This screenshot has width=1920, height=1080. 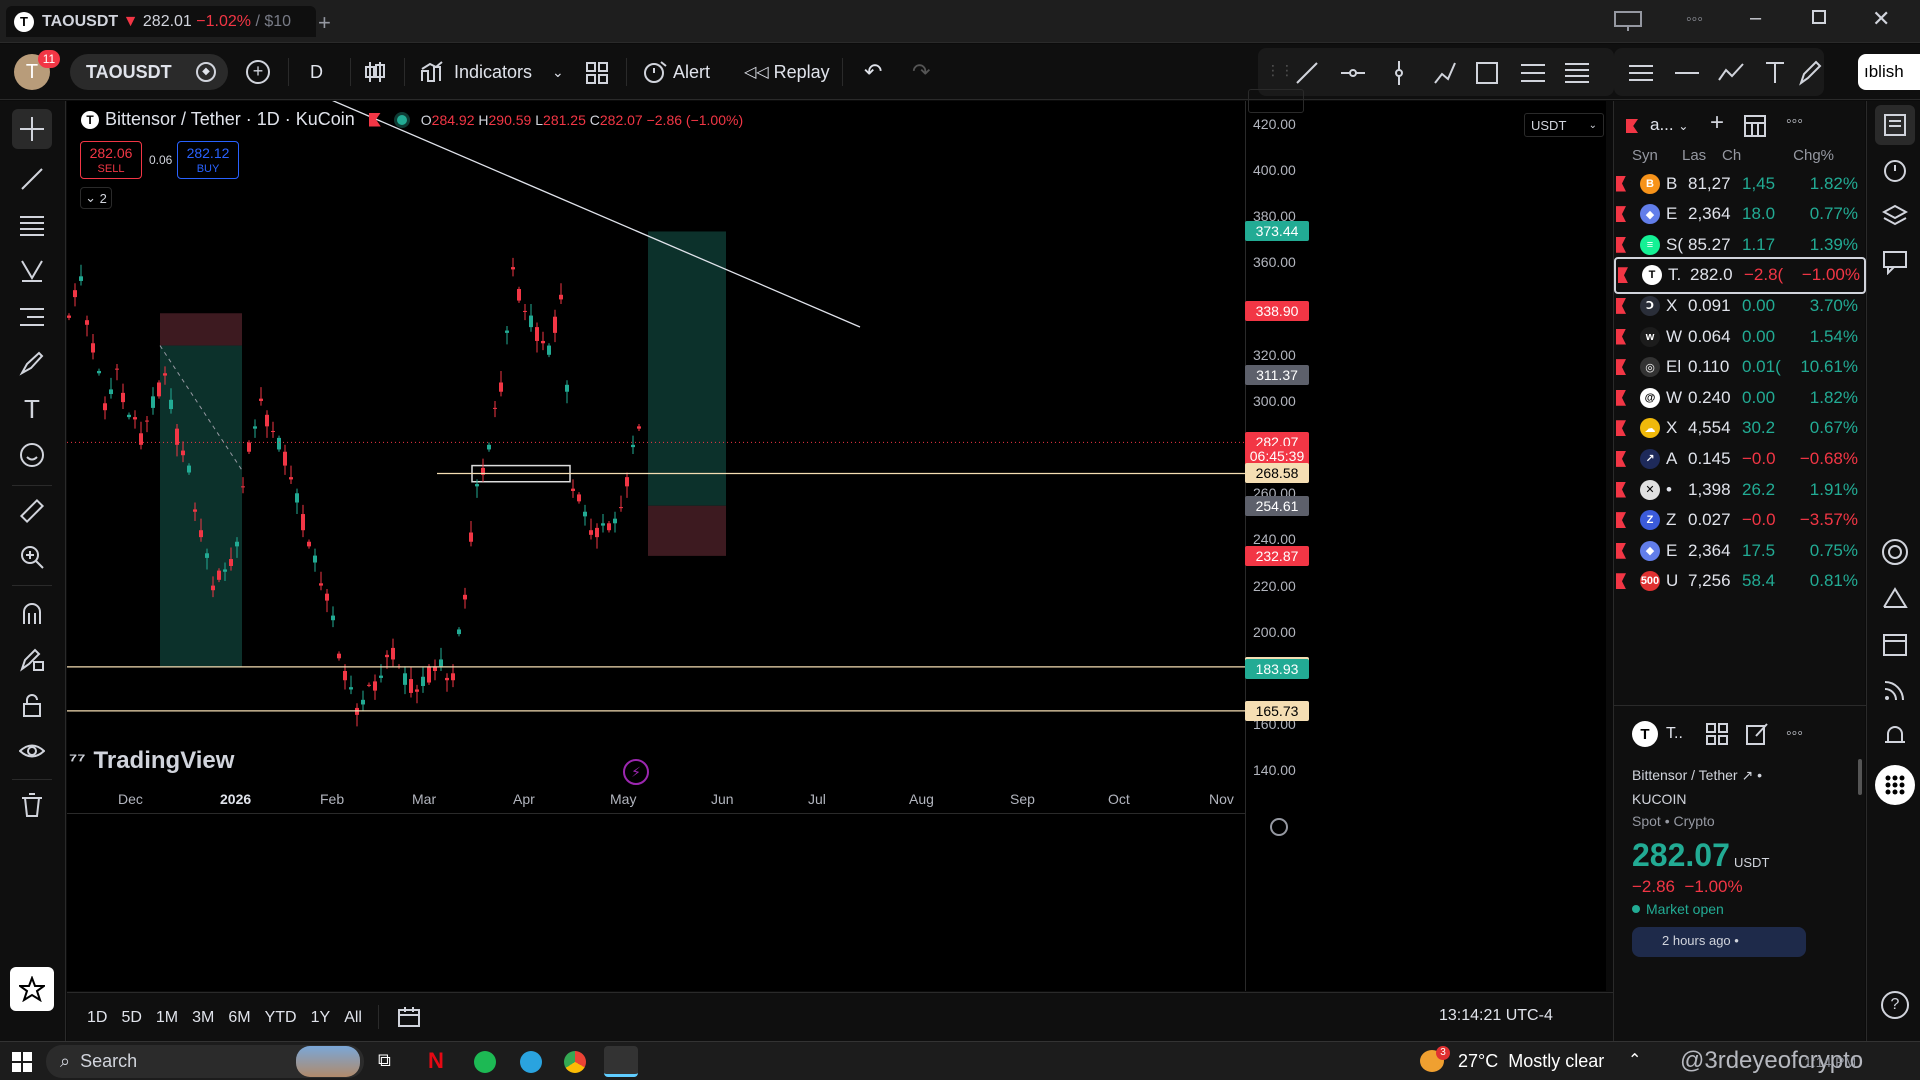 I want to click on header-symbol: Syn, so click(x=1657, y=155).